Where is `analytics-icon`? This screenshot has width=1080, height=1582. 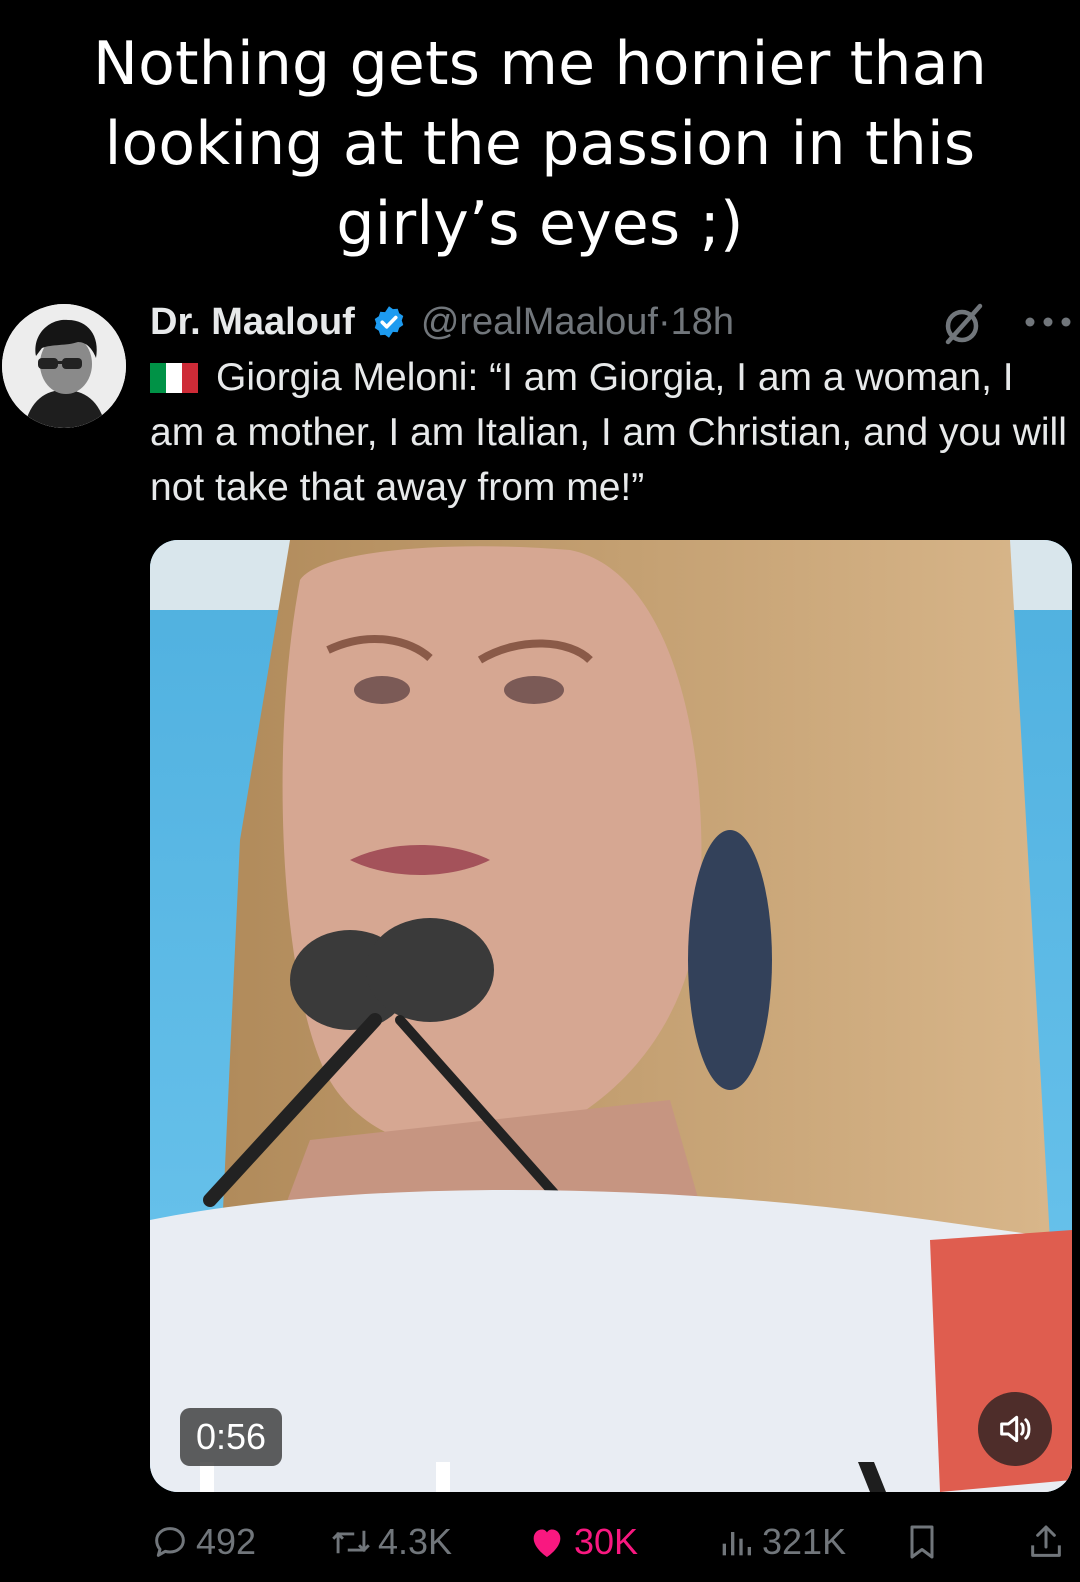
analytics-icon is located at coordinates (736, 1544).